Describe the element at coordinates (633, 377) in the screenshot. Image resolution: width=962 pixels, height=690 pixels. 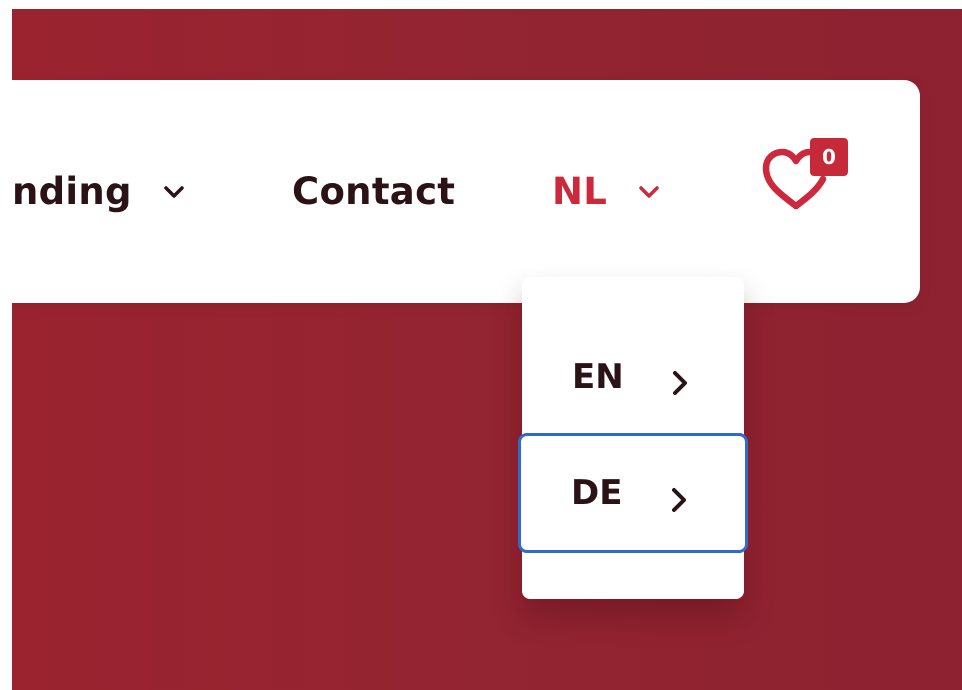
I see `language-option-en: EN` at that location.